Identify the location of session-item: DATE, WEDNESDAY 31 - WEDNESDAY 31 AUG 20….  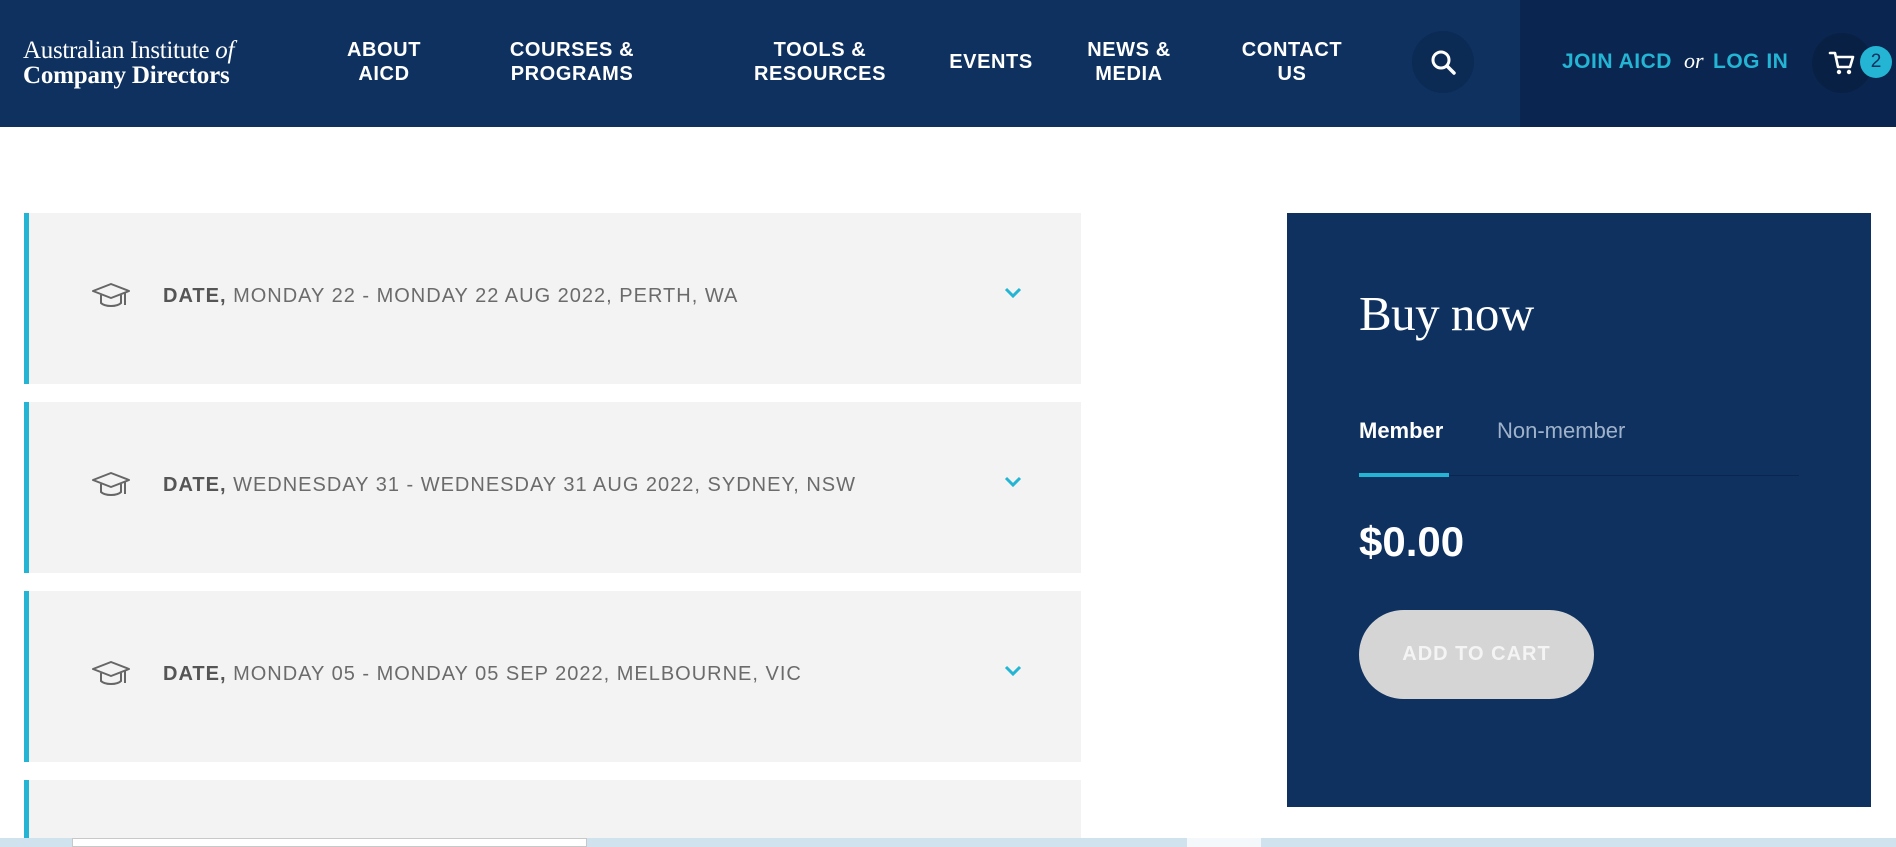
(552, 487).